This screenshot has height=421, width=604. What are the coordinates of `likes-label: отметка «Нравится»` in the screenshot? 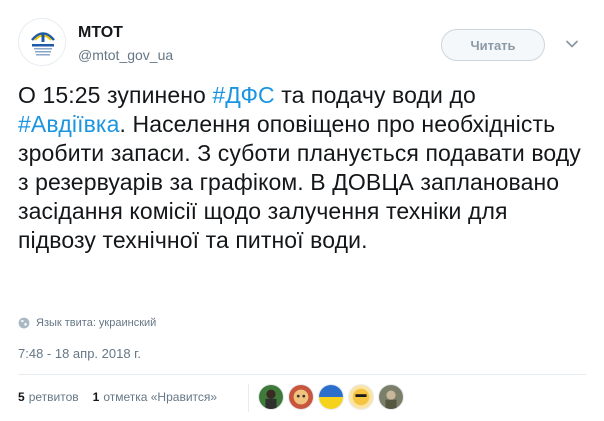 It's located at (160, 397).